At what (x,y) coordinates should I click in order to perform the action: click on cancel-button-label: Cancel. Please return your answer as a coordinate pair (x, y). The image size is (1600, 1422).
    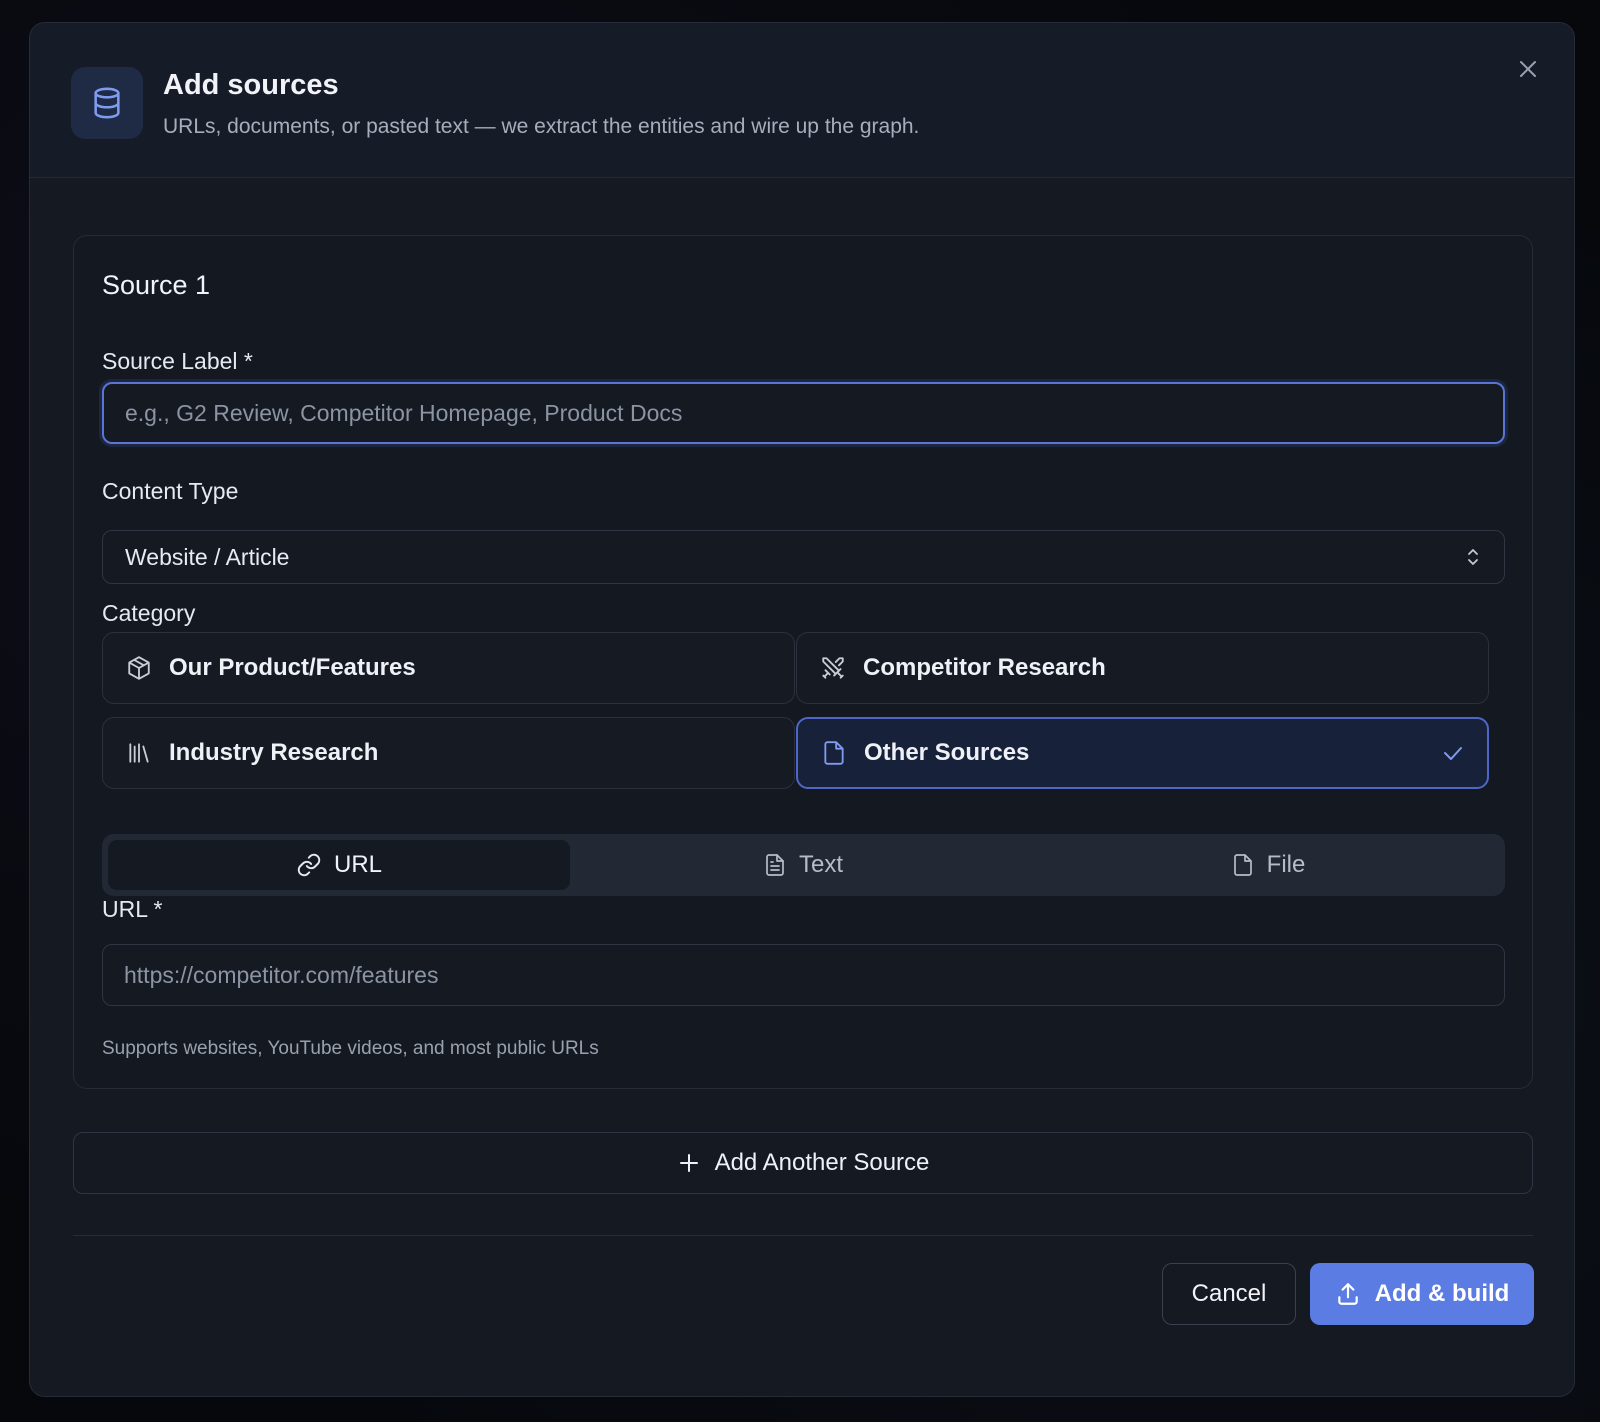
    Looking at the image, I should click on (1229, 1293).